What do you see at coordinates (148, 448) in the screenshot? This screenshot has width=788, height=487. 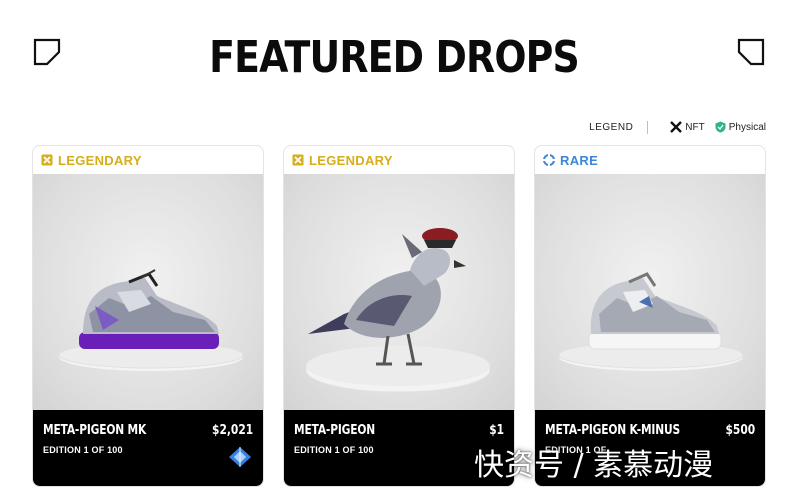 I see `card-footer: META-PIGEON MK $2,021 EDITION 1 OF 100` at bounding box center [148, 448].